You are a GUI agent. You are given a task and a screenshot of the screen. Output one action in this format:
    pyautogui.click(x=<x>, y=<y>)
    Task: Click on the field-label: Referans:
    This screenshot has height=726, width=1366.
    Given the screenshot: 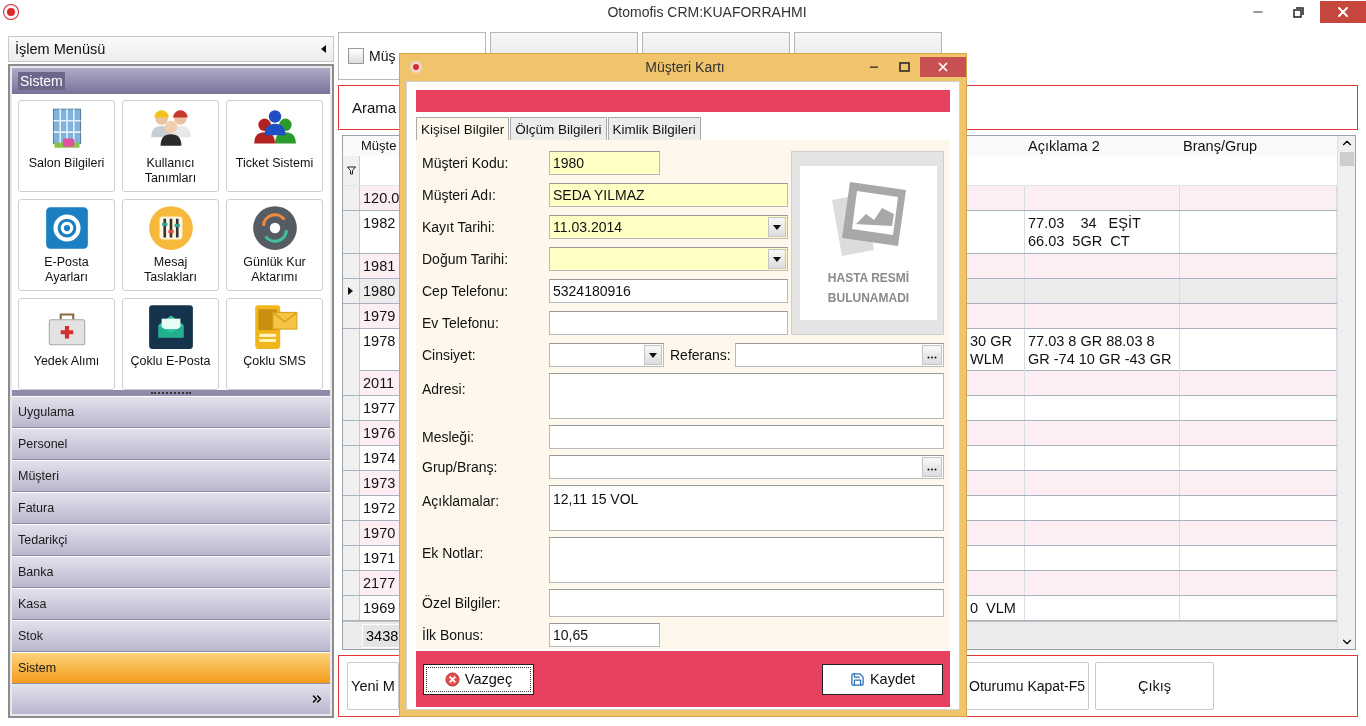 What is the action you would take?
    pyautogui.click(x=700, y=355)
    